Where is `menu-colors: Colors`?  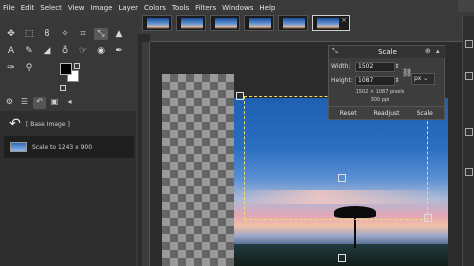
menu-colors: Colors is located at coordinates (155, 8).